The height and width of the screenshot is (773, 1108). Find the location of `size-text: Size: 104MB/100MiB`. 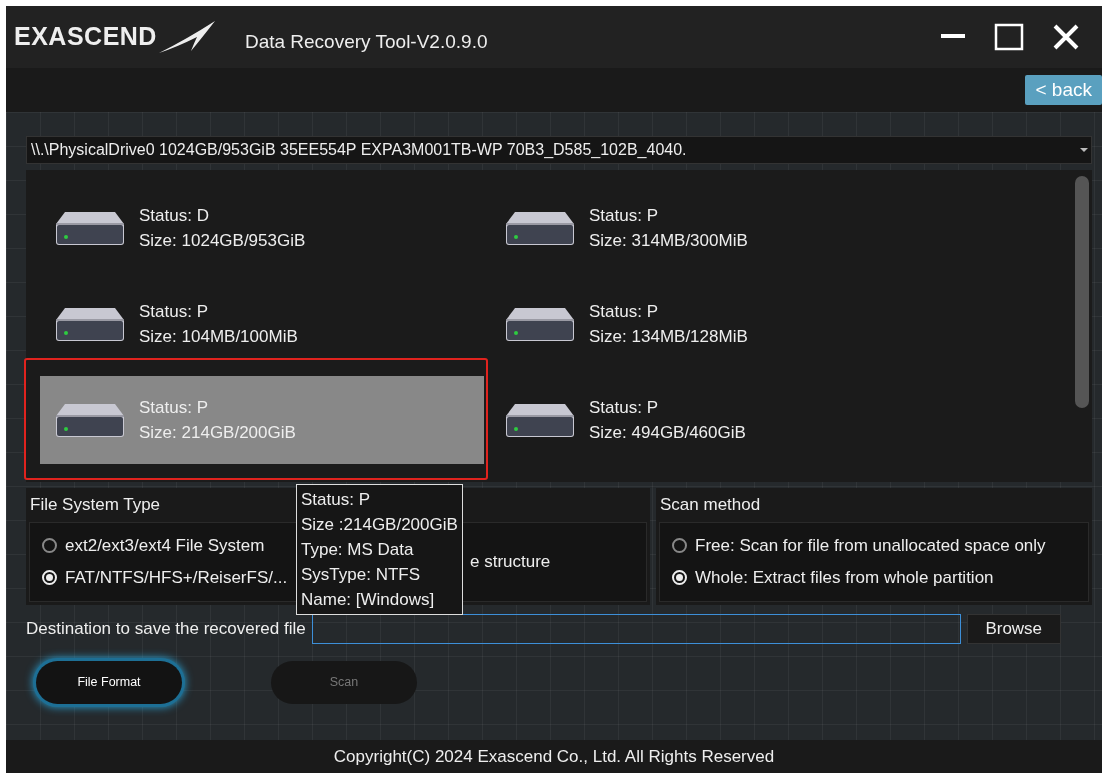

size-text: Size: 104MB/100MiB is located at coordinates (218, 337).